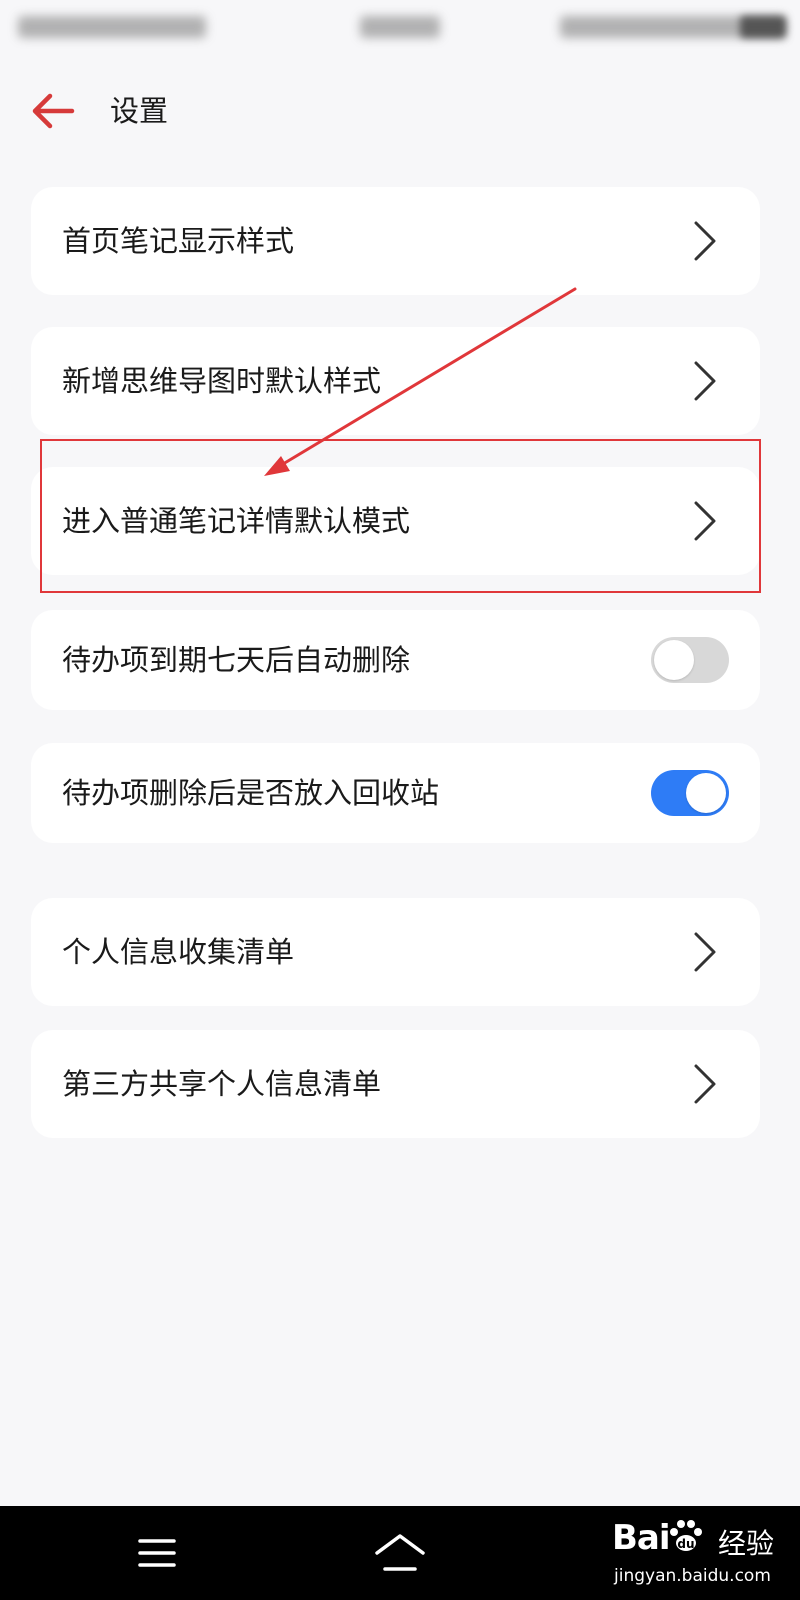 The image size is (800, 1600). I want to click on todo-recycle-bin-toggle, so click(690, 793).